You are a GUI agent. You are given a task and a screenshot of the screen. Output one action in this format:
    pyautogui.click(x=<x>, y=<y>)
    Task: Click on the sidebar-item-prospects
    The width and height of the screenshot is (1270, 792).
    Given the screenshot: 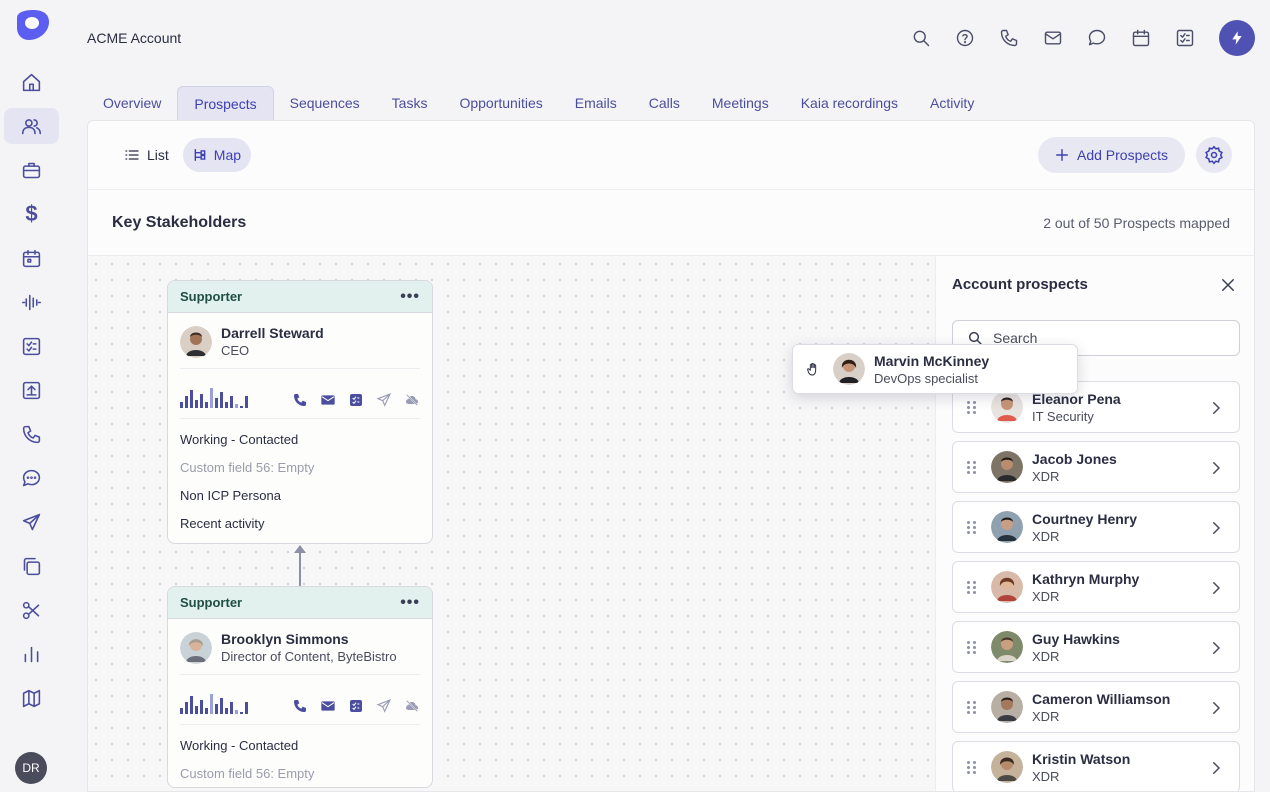 What is the action you would take?
    pyautogui.click(x=31, y=126)
    